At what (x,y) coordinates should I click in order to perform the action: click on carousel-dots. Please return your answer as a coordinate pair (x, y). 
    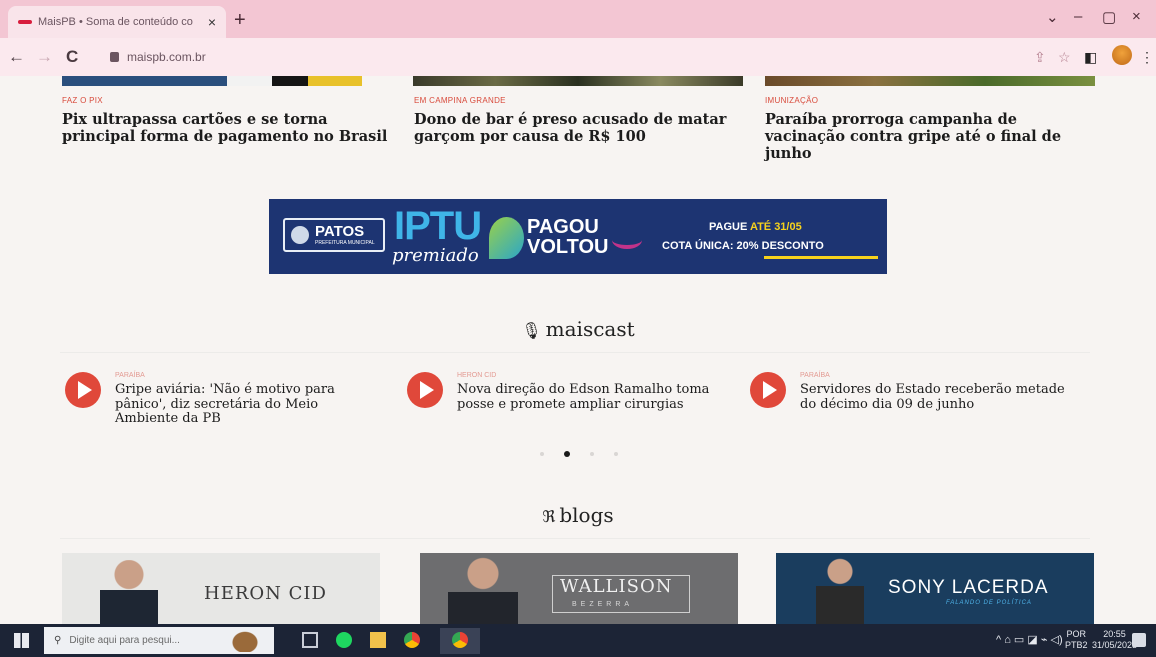
    Looking at the image, I should click on (580, 454).